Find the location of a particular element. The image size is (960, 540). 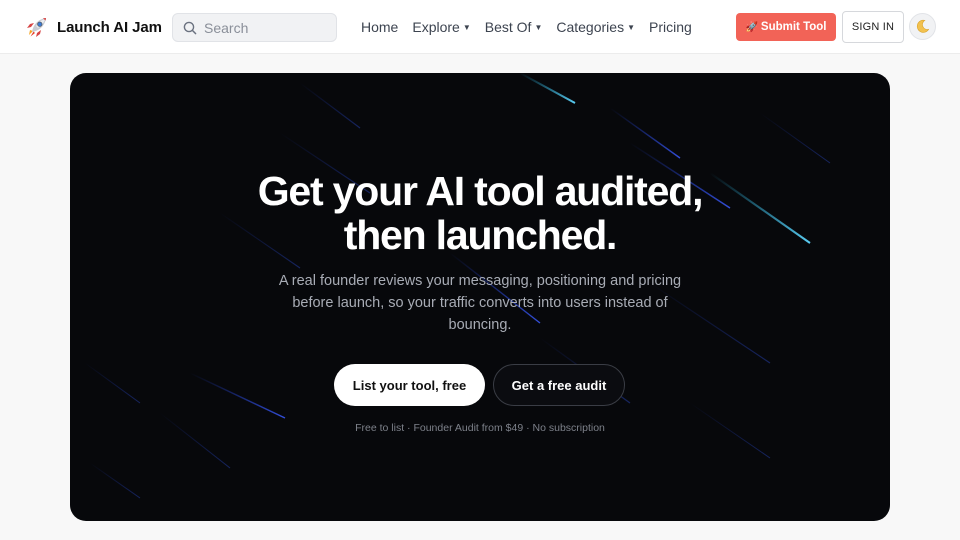

nav-categories-label: Categories is located at coordinates (590, 27).